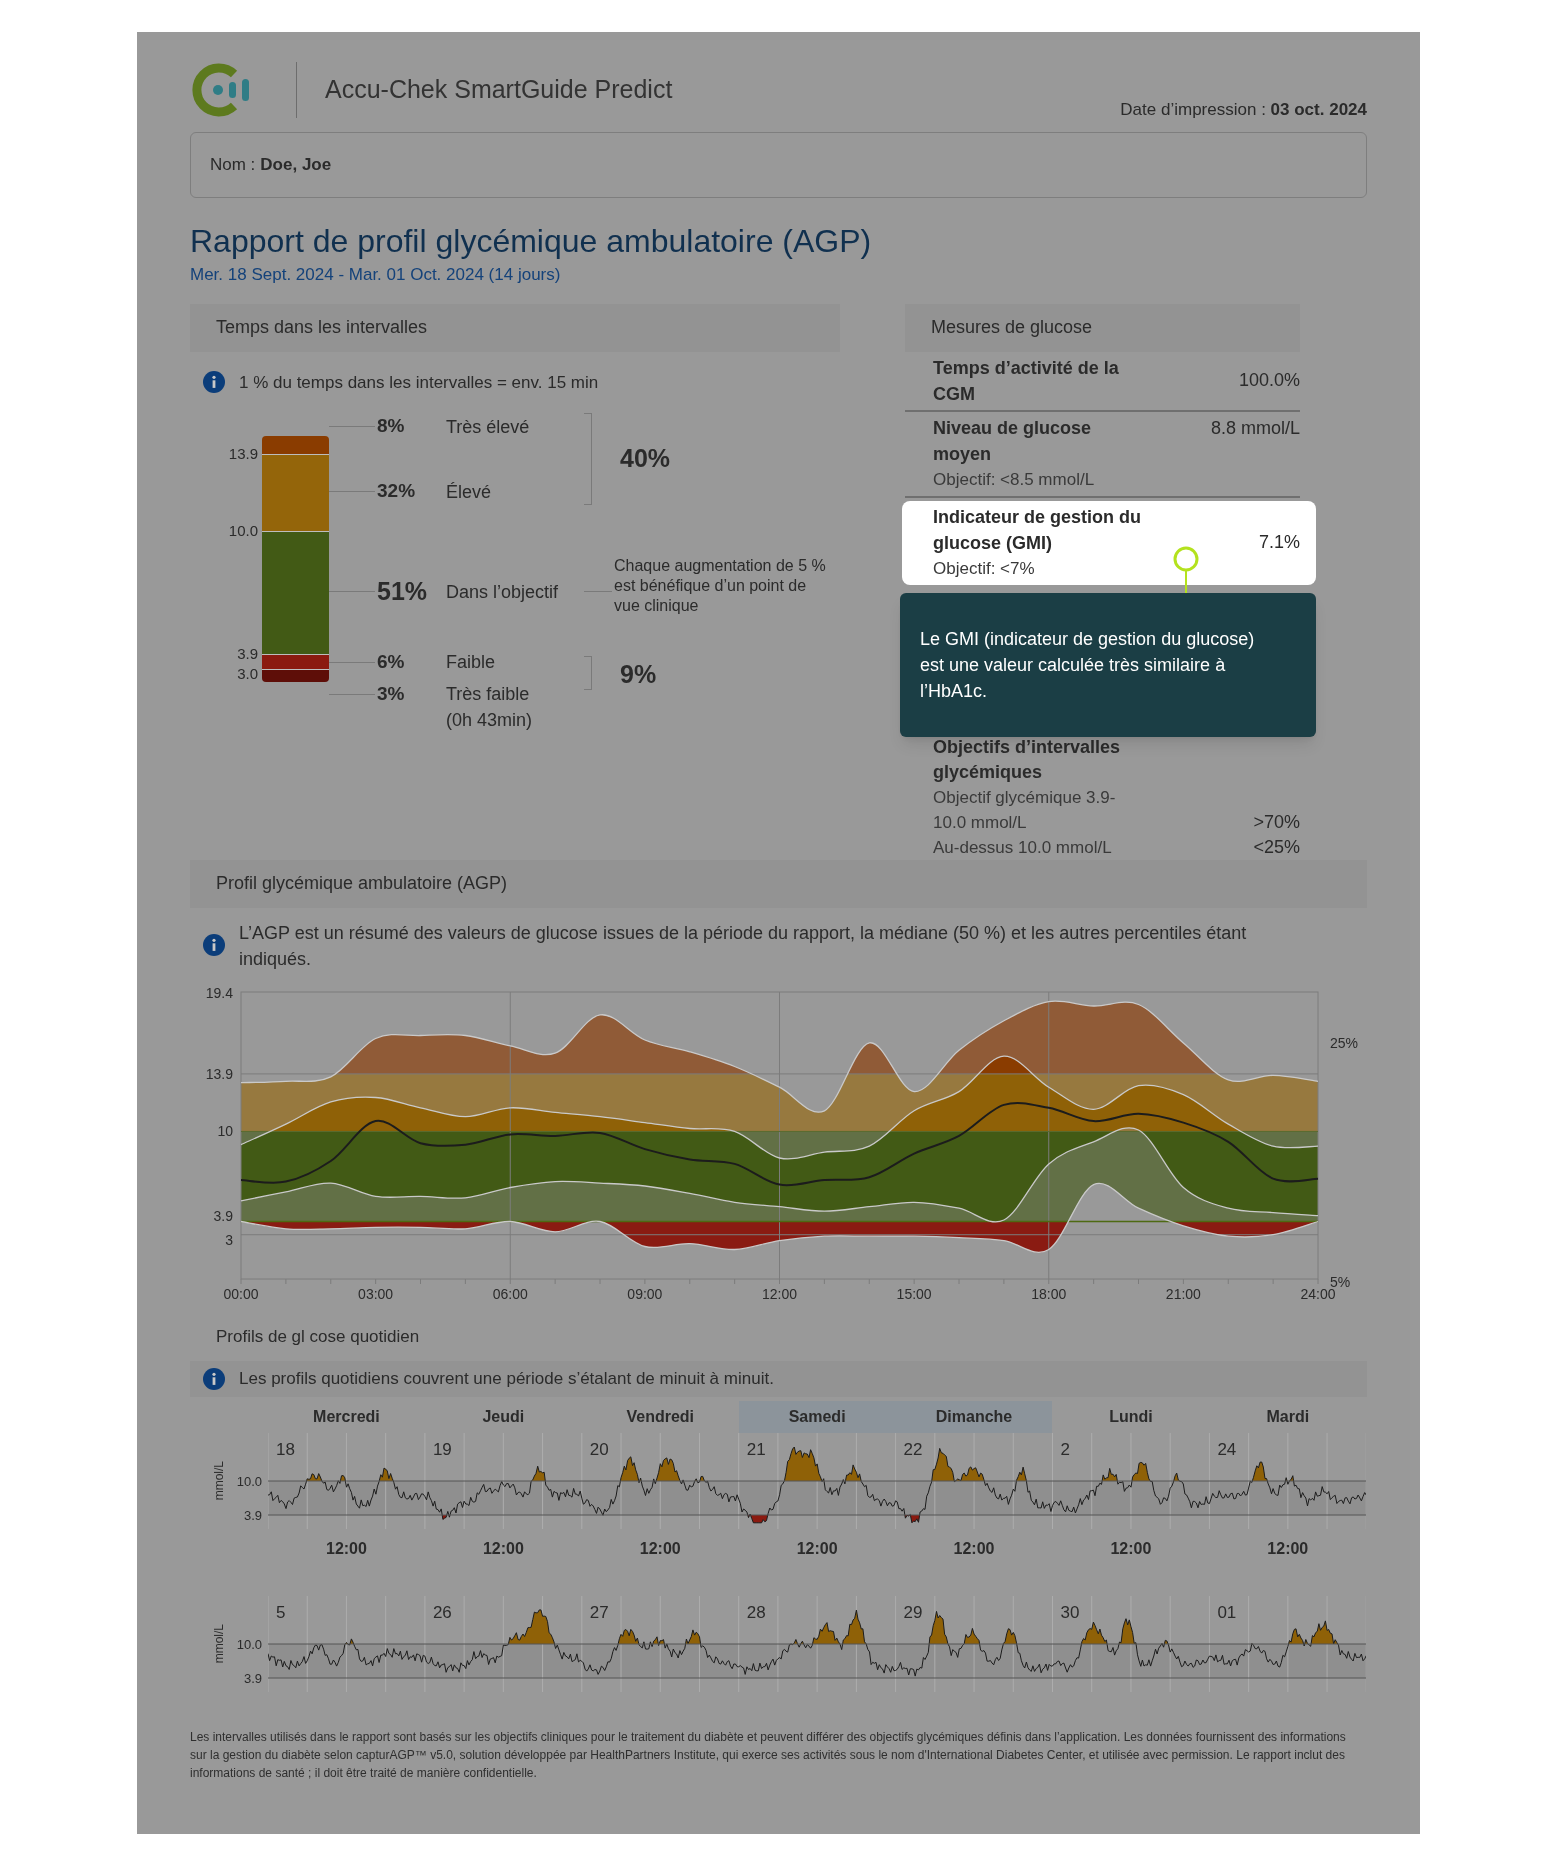 Image resolution: width=1555 pixels, height=1864 pixels. What do you see at coordinates (914, 1293) in the screenshot?
I see `axis-label: 15:00` at bounding box center [914, 1293].